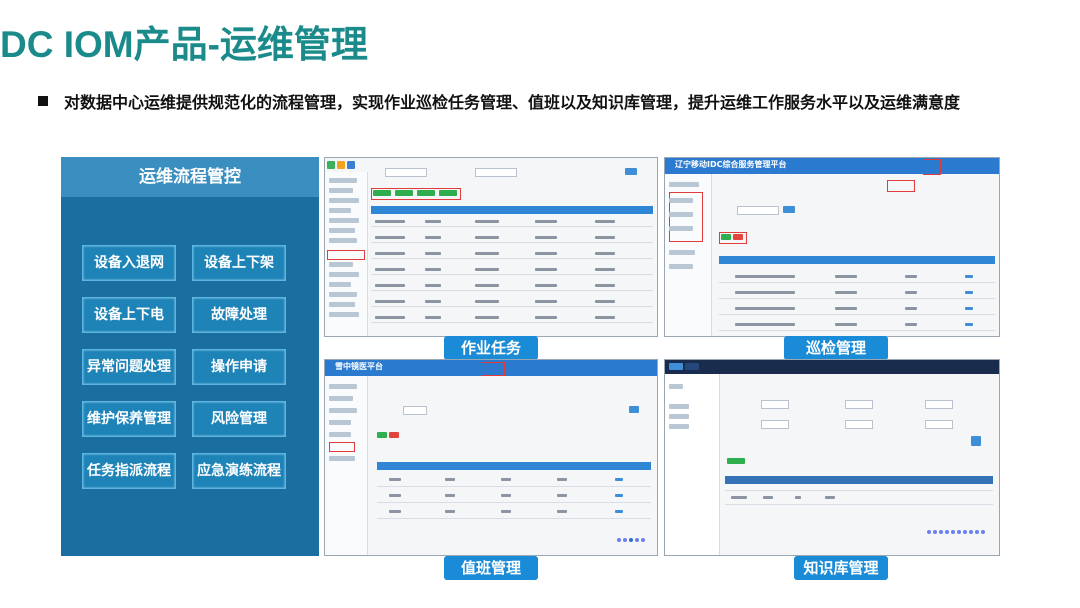  I want to click on btn-maintenance: 维护保养管理, so click(129, 419).